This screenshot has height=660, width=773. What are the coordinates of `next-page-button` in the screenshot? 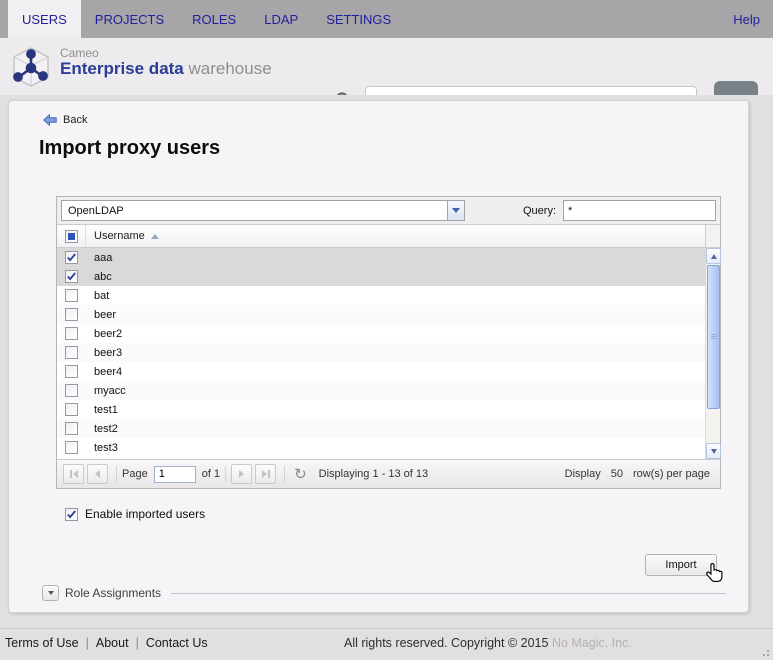 It's located at (242, 474).